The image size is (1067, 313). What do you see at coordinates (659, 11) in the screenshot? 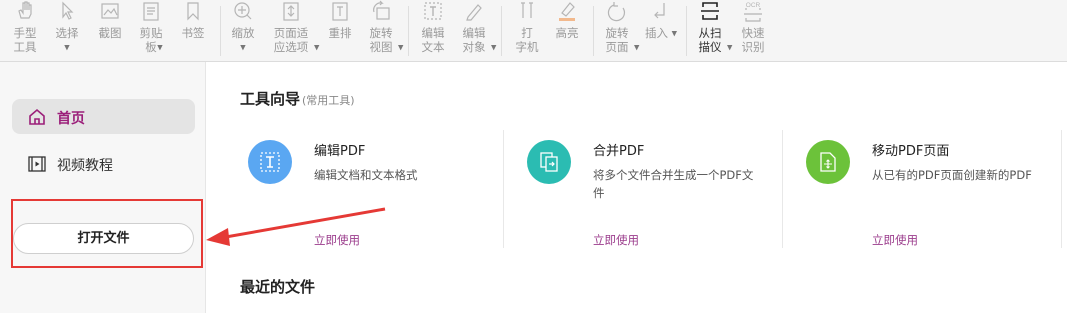
I see `insert-icon` at bounding box center [659, 11].